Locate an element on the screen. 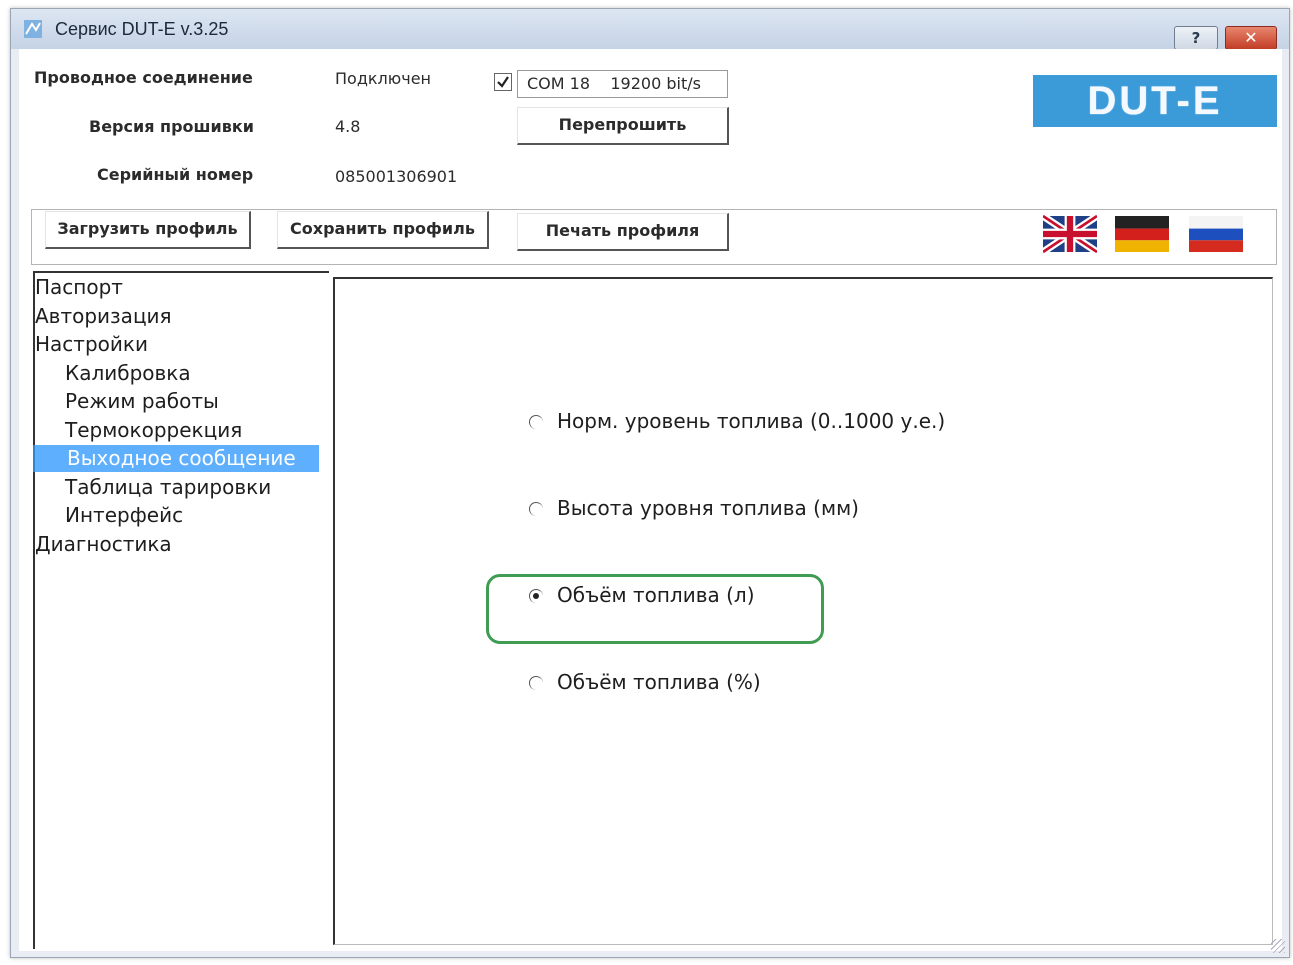 The height and width of the screenshot is (965, 1293). nav-item: Режим работы is located at coordinates (142, 401).